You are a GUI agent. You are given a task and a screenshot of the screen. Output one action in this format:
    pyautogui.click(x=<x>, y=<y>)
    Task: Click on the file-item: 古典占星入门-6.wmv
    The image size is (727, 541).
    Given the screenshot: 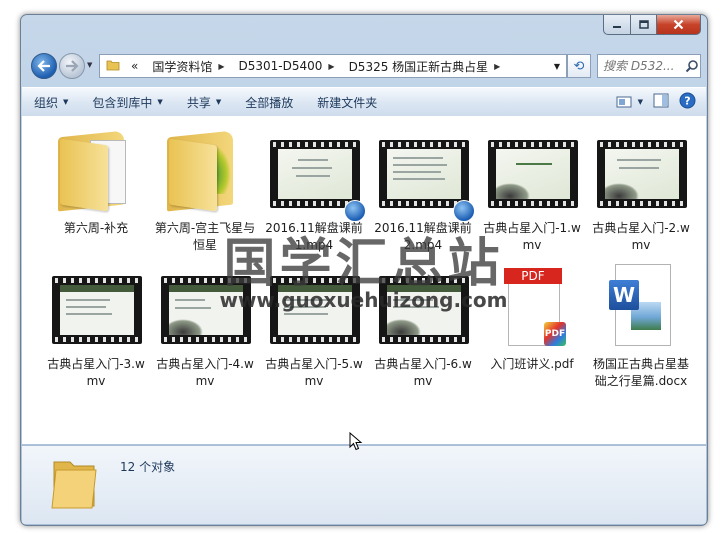 What is the action you would take?
    pyautogui.click(x=423, y=326)
    